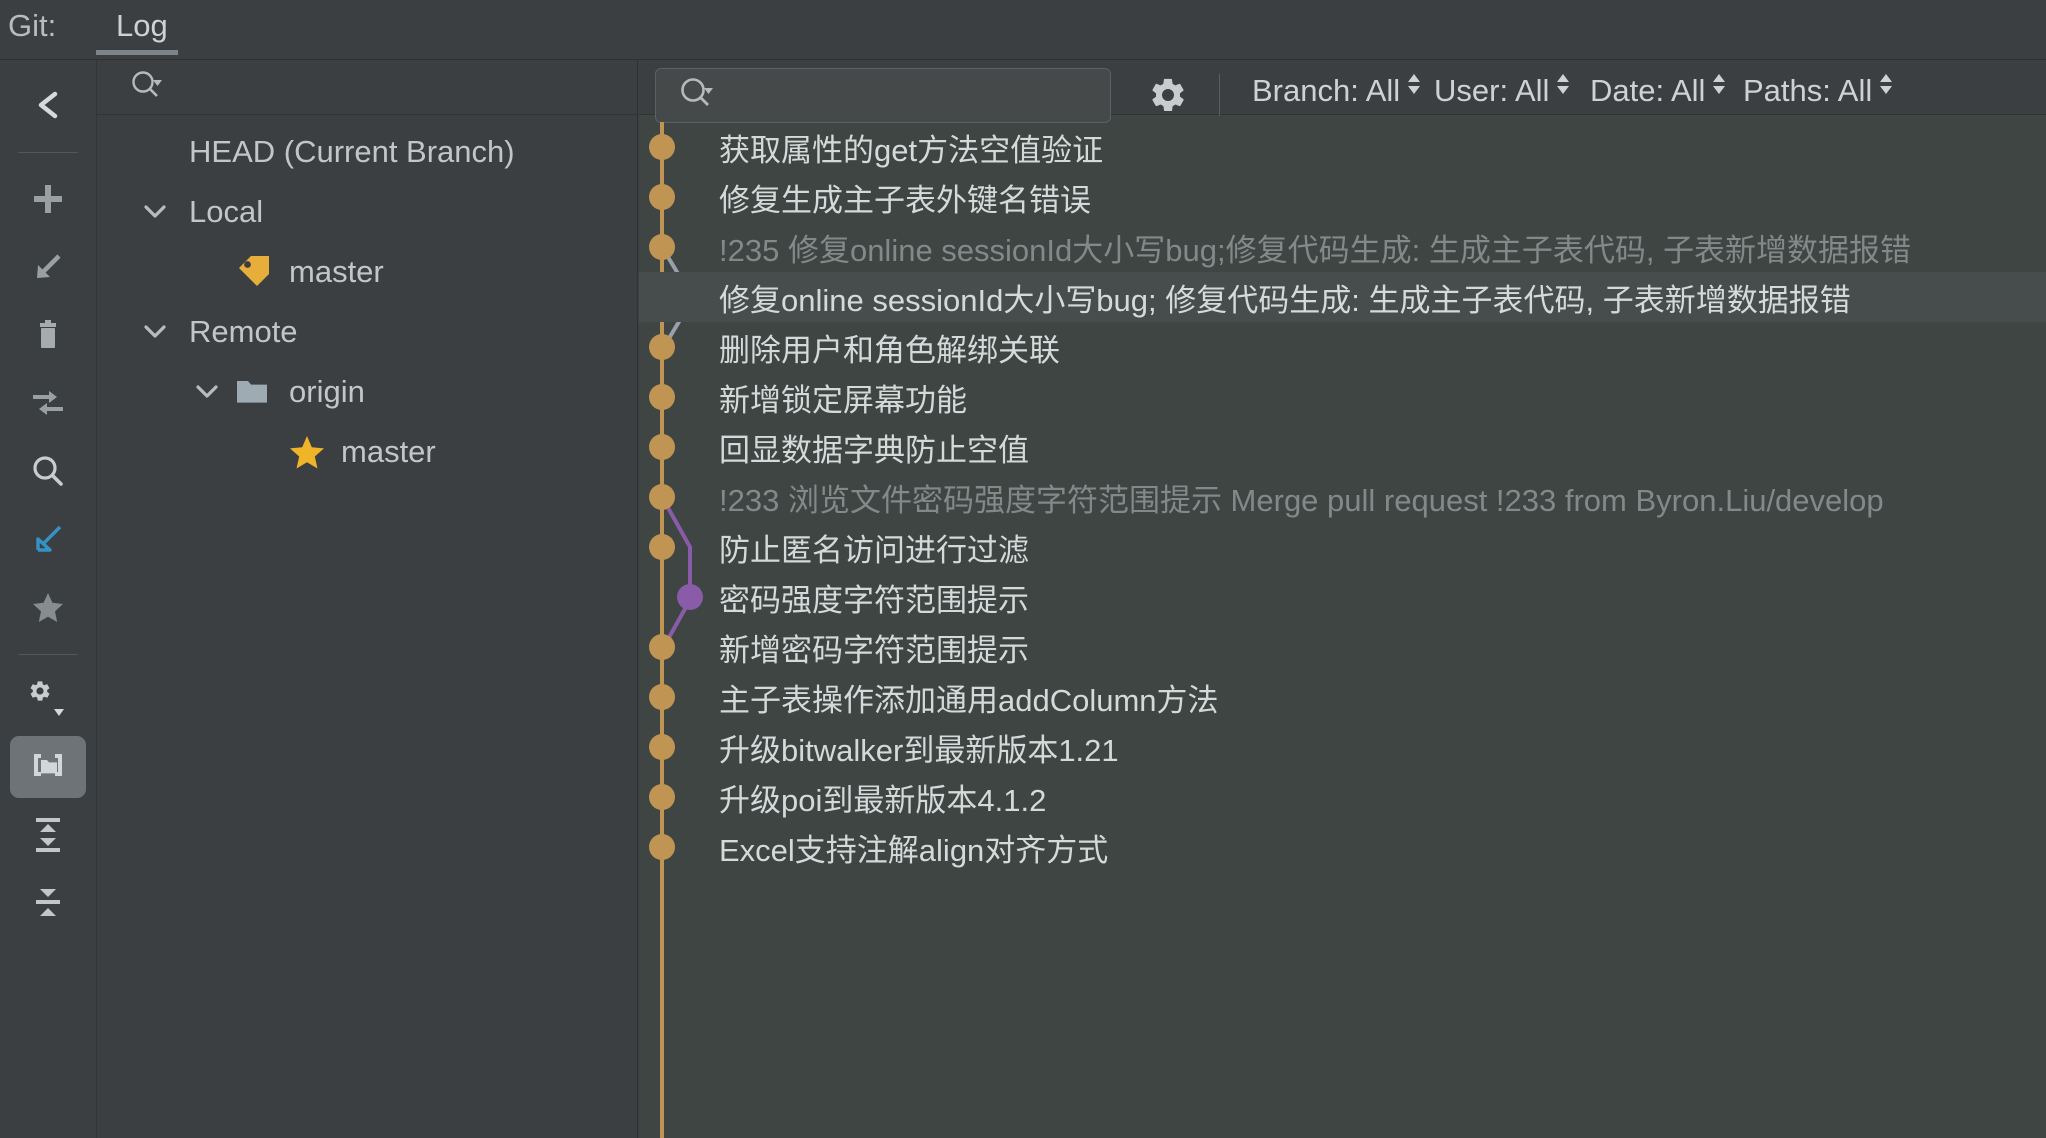 This screenshot has width=2046, height=1138. I want to click on tree-item-label: origin, so click(327, 391).